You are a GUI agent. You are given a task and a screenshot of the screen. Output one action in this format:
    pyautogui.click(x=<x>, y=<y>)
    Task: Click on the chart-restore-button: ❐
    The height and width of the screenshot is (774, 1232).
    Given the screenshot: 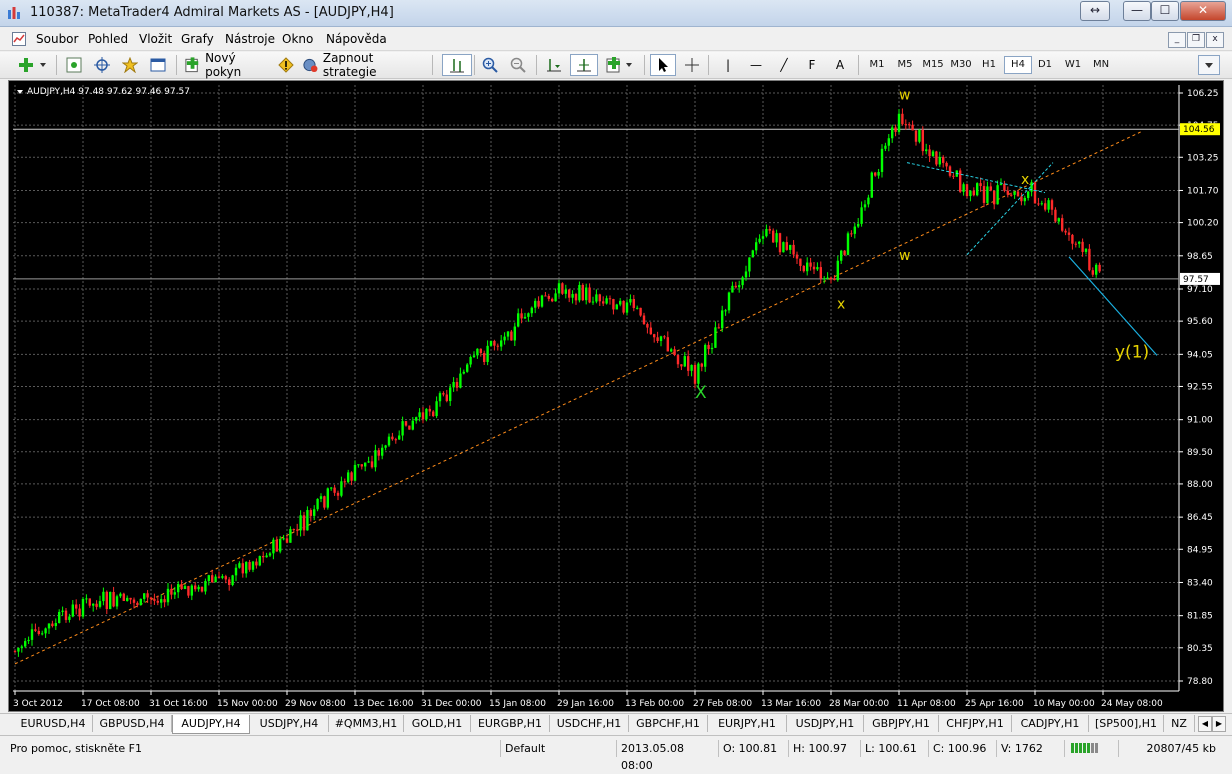 What is the action you would take?
    pyautogui.click(x=1196, y=40)
    